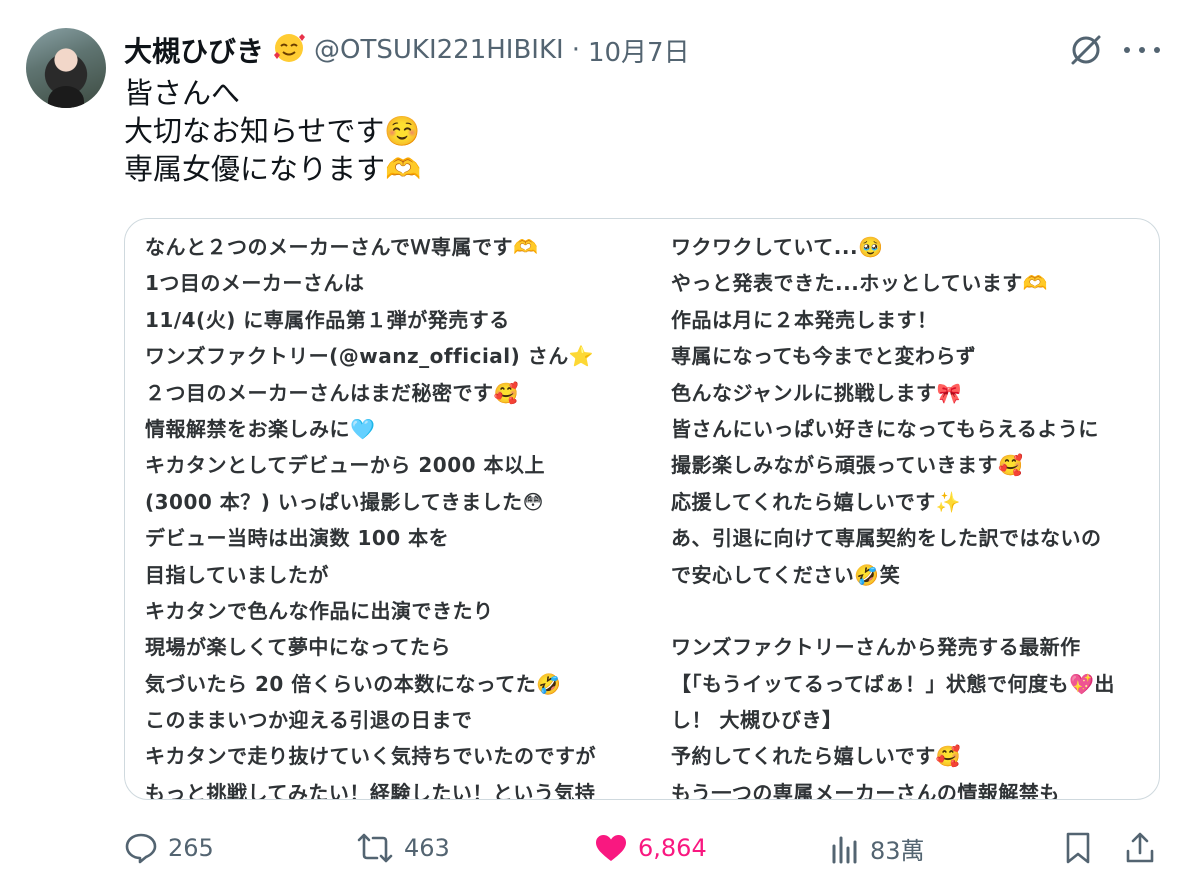  What do you see at coordinates (847, 465) in the screenshot?
I see `image-text-line: 撮影楽しみながら頑張っていきます🥰` at bounding box center [847, 465].